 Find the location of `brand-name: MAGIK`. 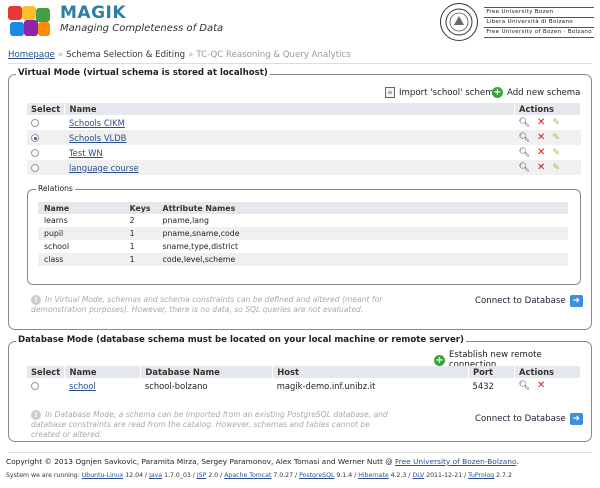

brand-name: MAGIK is located at coordinates (93, 13).